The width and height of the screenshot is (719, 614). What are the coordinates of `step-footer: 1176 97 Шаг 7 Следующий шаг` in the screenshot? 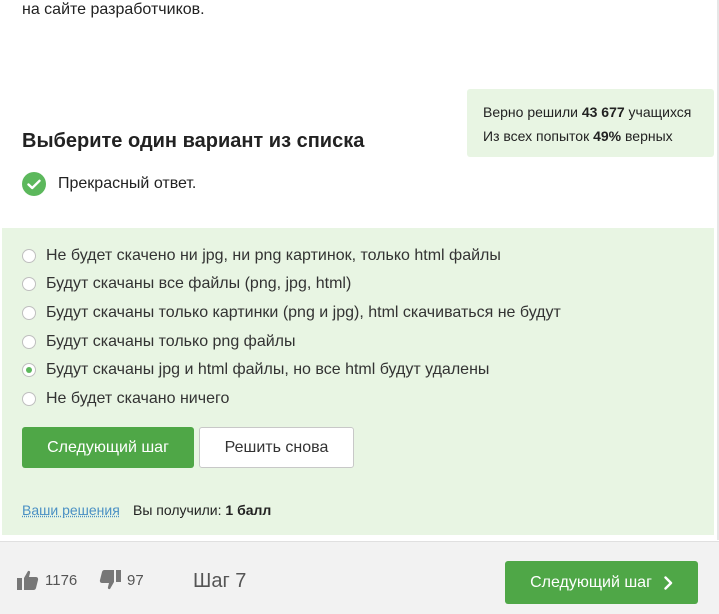 It's located at (359, 577).